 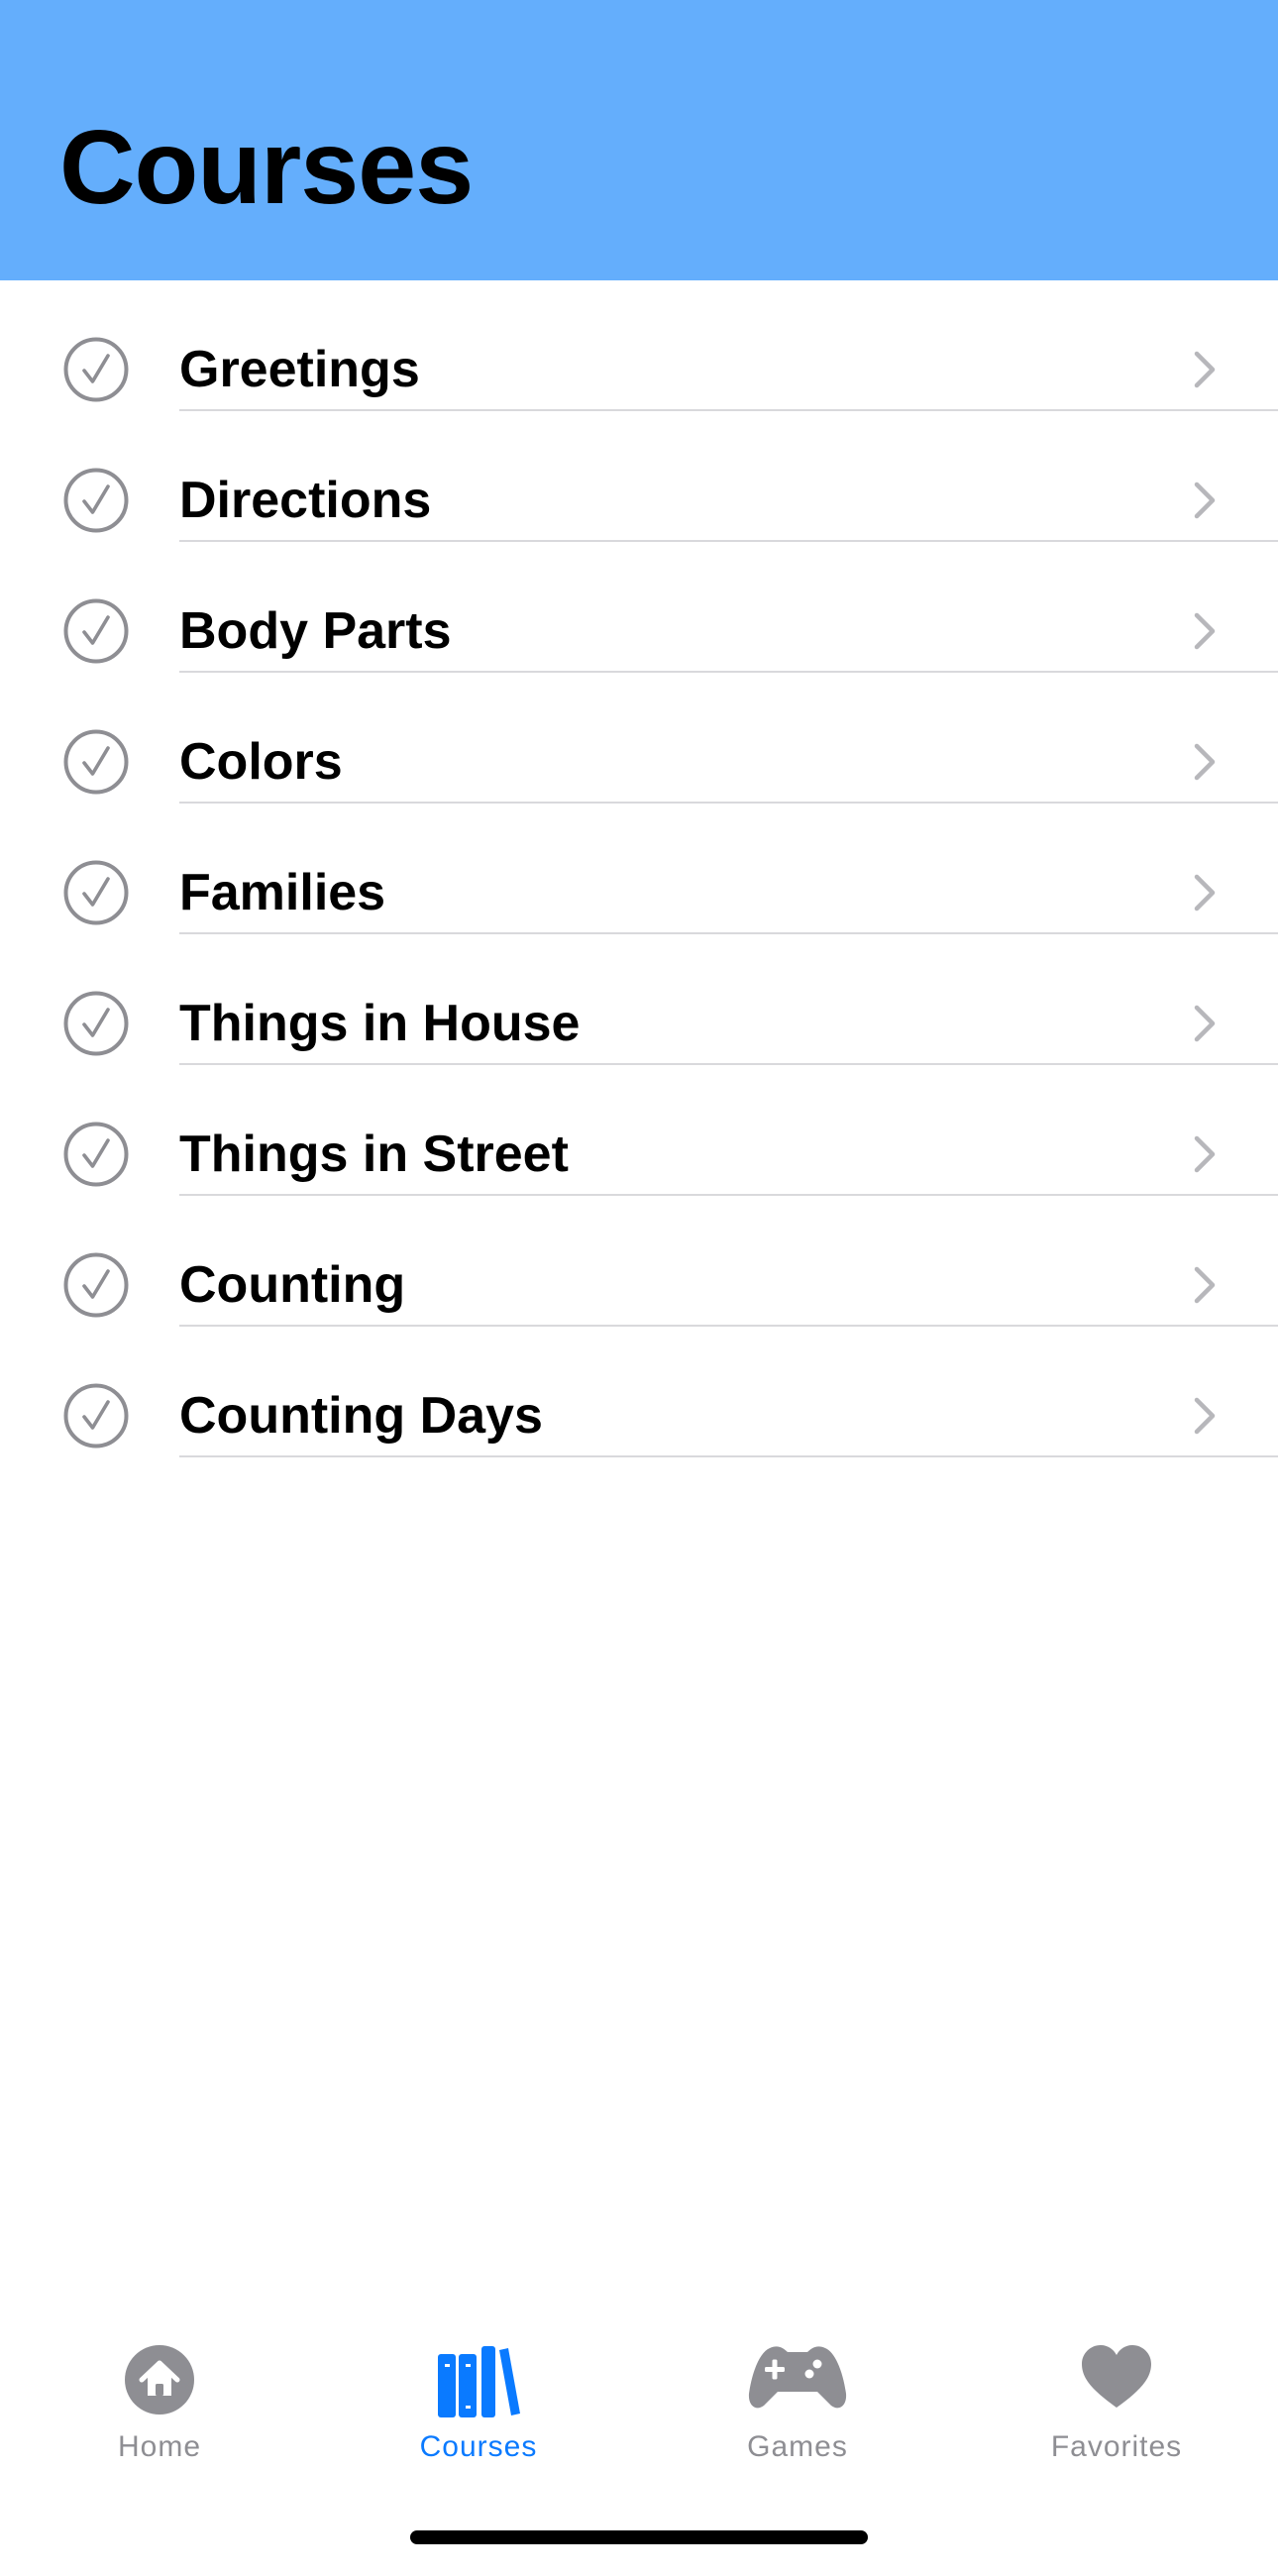 I want to click on course-label: Counting, so click(x=292, y=1285).